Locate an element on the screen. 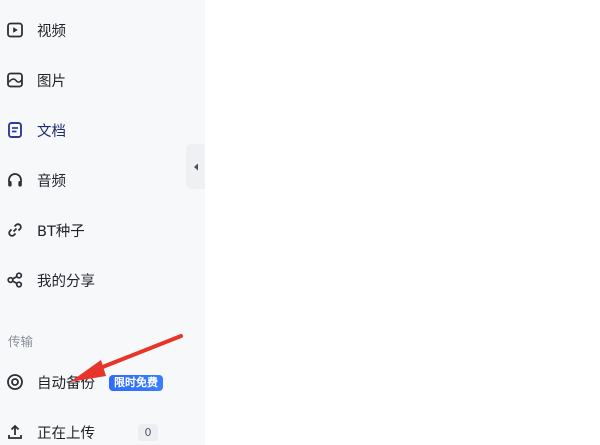 The image size is (600, 445). sidebar-item-label: 视频 is located at coordinates (51, 31).